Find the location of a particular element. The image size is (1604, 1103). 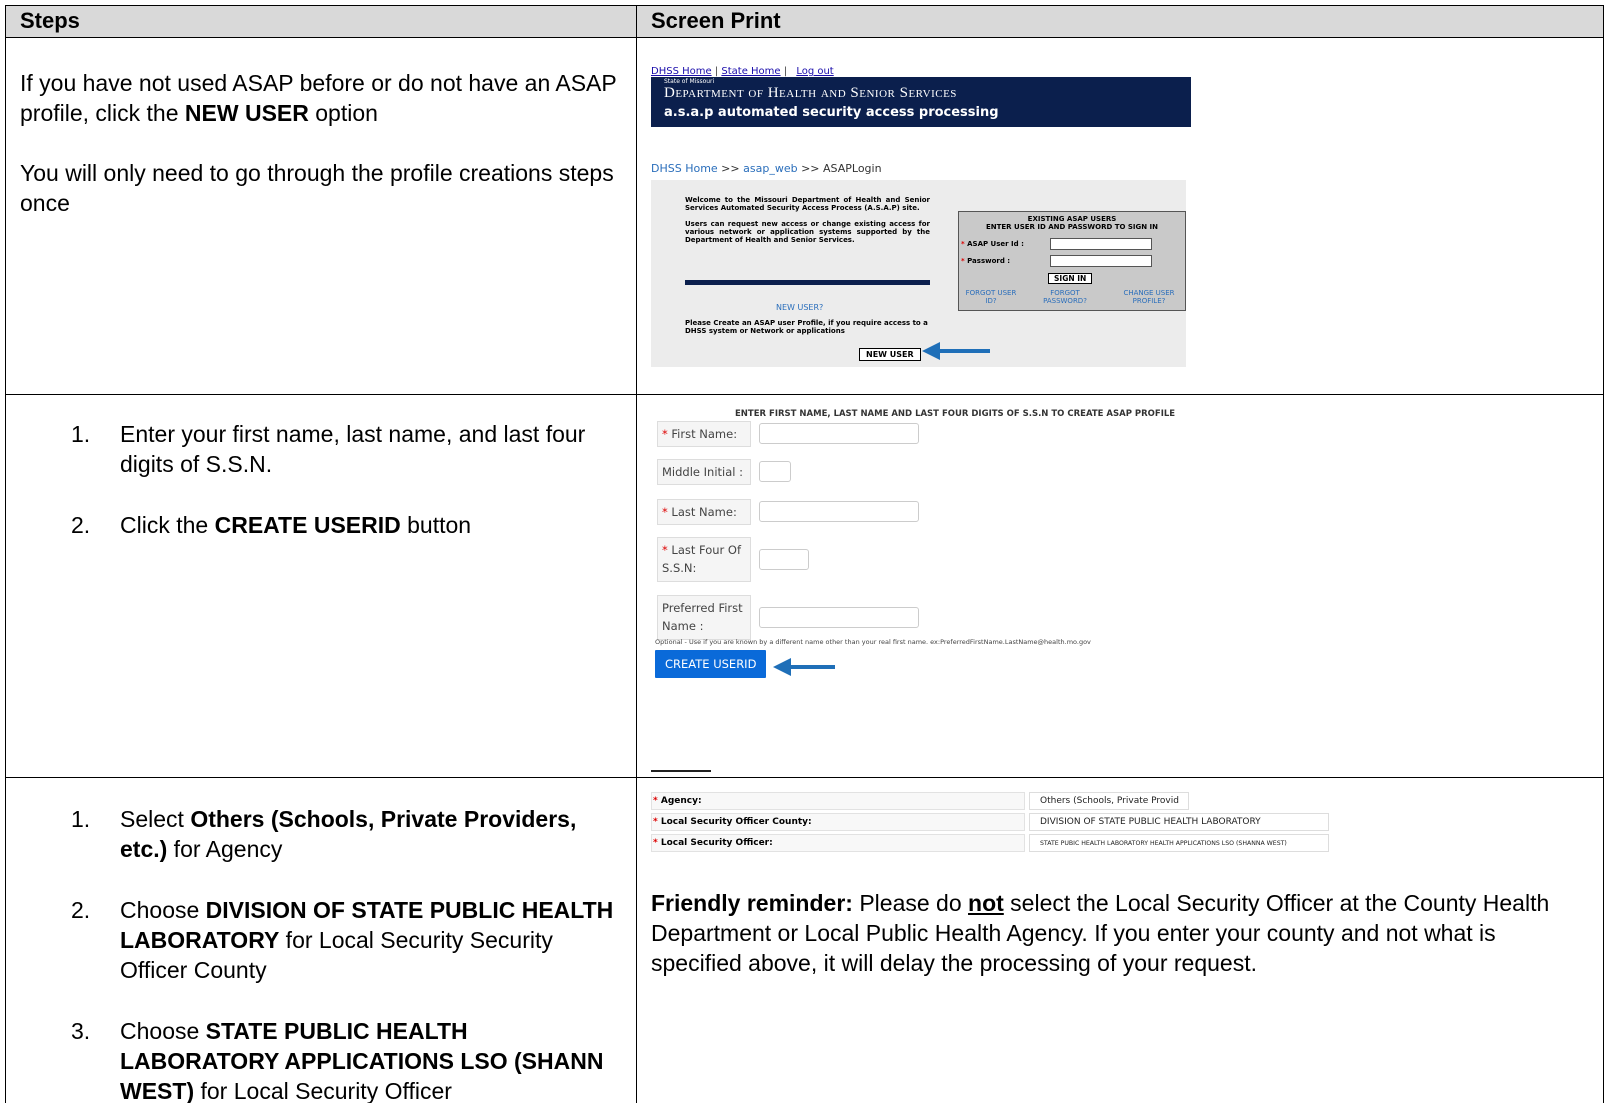

existing-users-subtitle: ENTER USER ID AND PASSWORD TO SIGN IN is located at coordinates (1072, 227).